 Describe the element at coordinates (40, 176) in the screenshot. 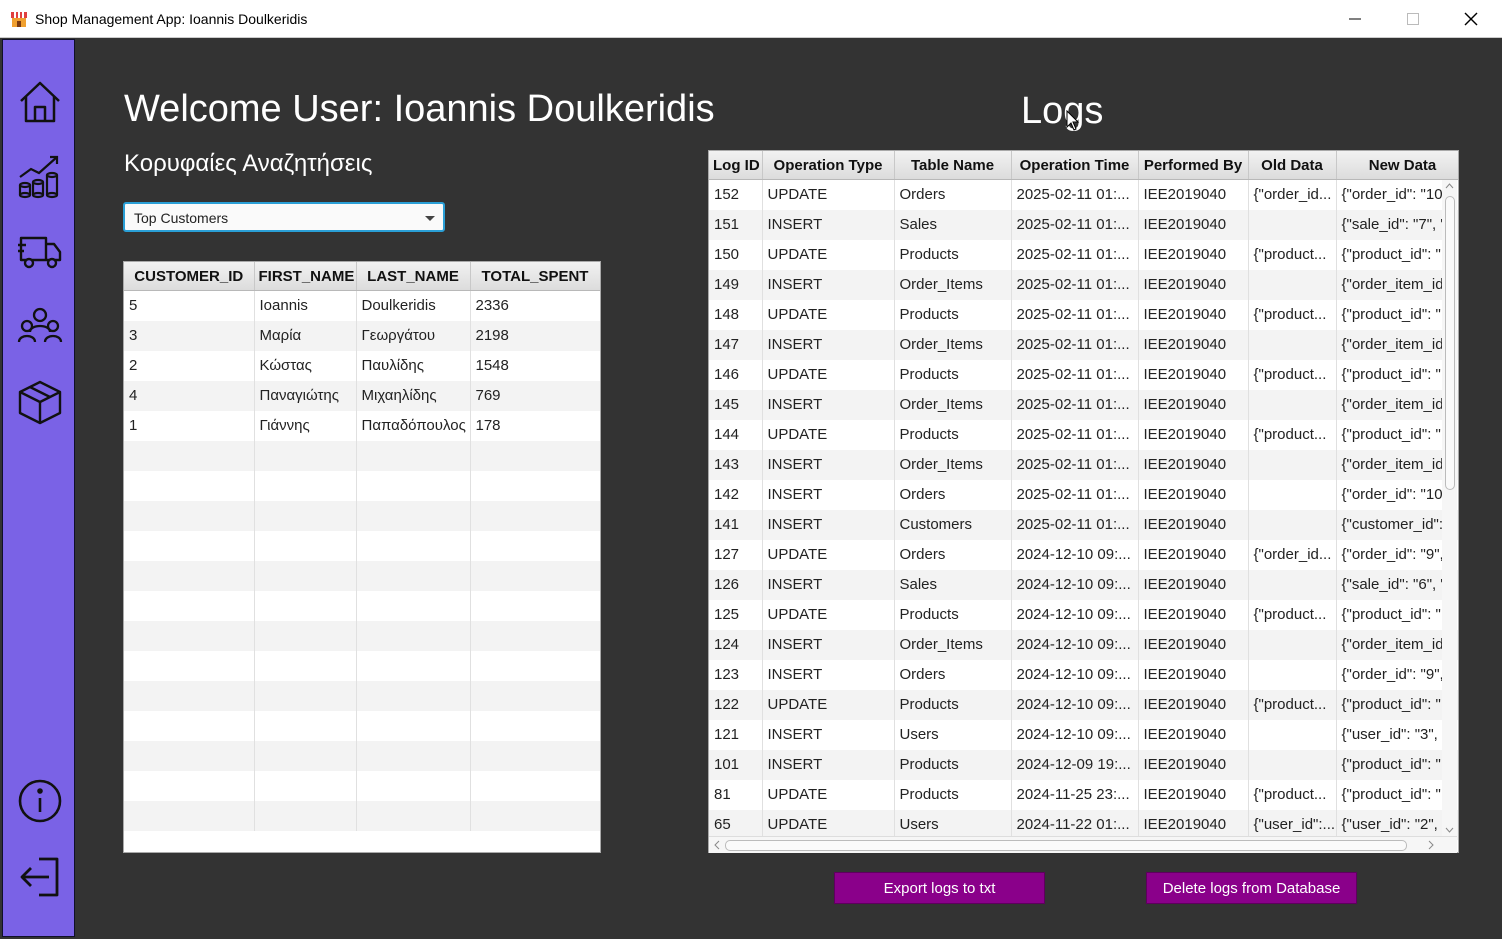

I see `sidebar-item-sales` at that location.